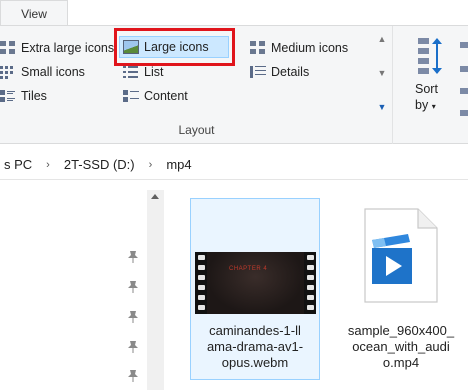 Image resolution: width=468 pixels, height=390 pixels. I want to click on layout-extra-large-icons-label: Extra large icons, so click(68, 48).